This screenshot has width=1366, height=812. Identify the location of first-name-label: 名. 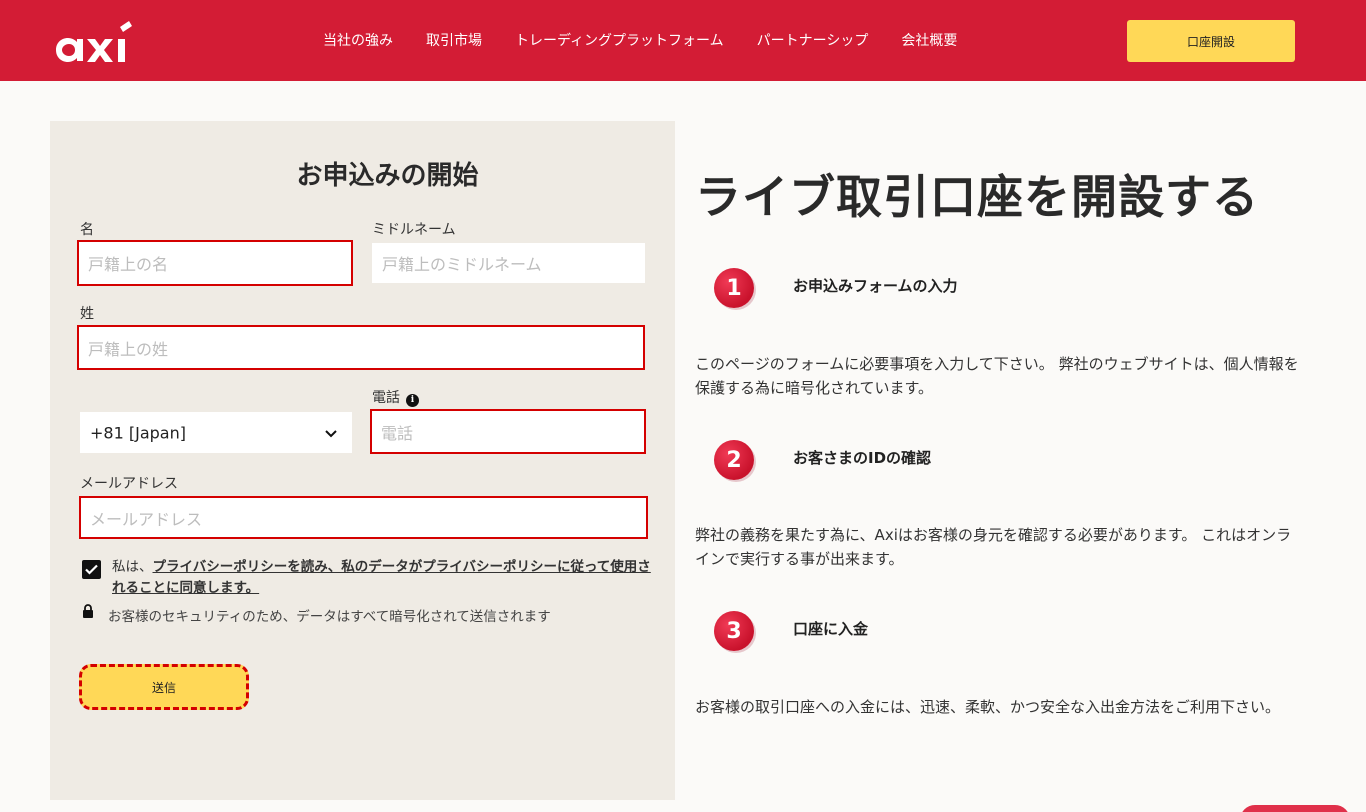
(87, 230).